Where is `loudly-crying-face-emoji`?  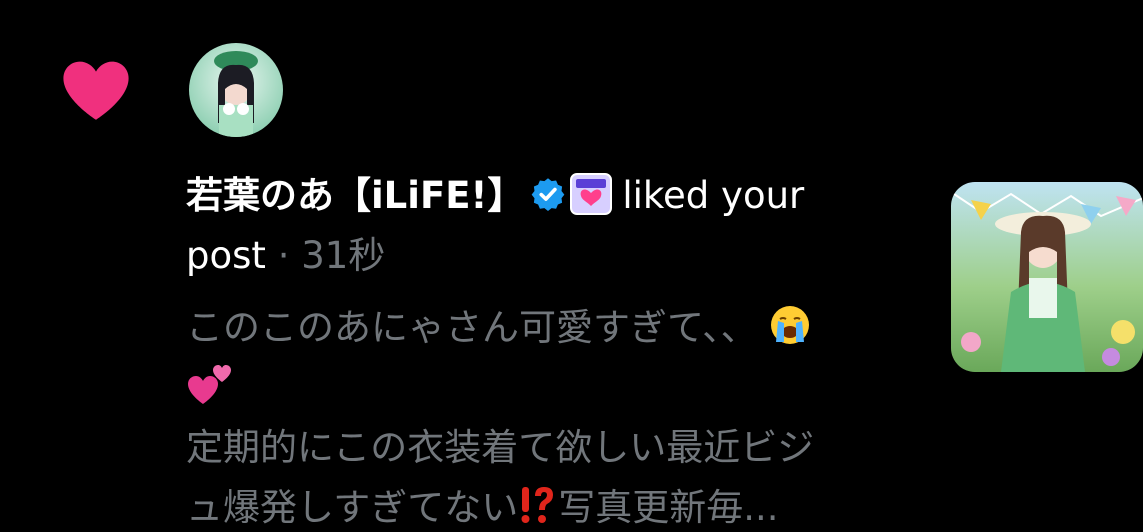 loudly-crying-face-emoji is located at coordinates (790, 325).